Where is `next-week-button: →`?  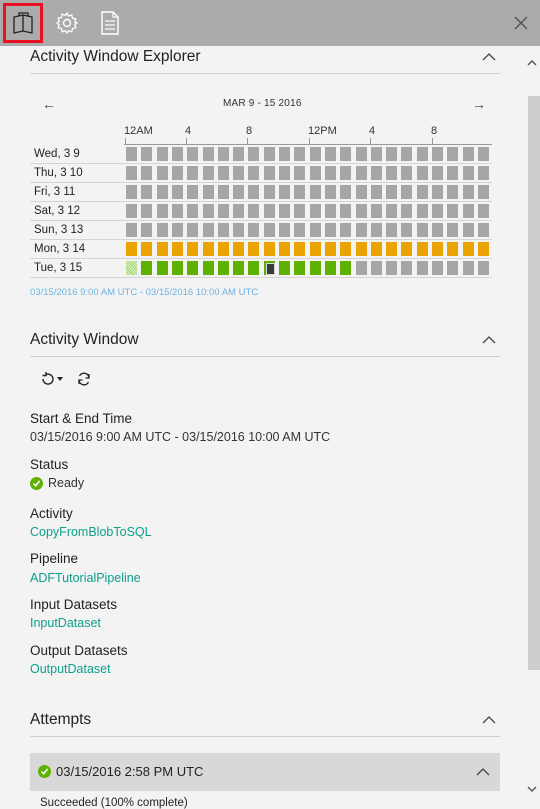 next-week-button: → is located at coordinates (479, 104).